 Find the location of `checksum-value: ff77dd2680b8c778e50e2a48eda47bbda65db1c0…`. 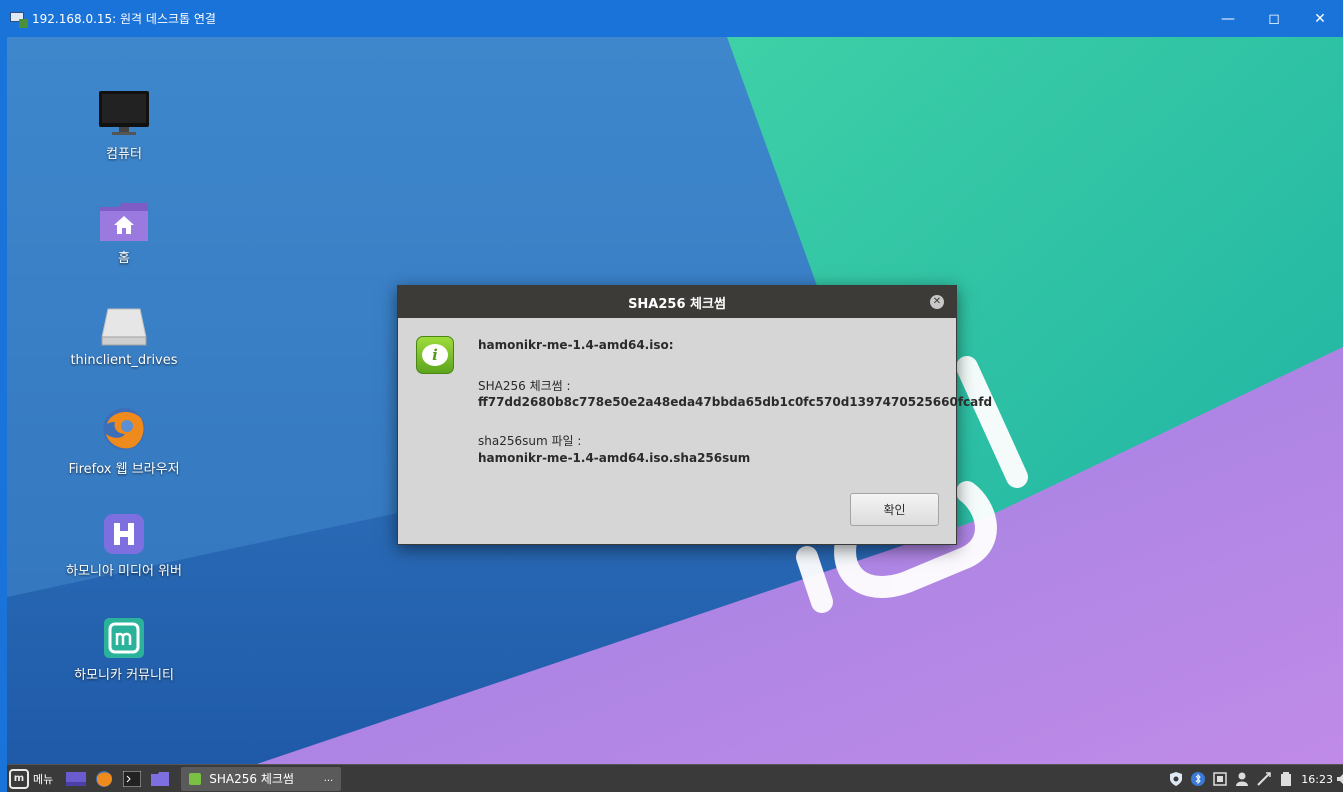

checksum-value: ff77dd2680b8c778e50e2a48eda47bbda65db1c0… is located at coordinates (735, 402).